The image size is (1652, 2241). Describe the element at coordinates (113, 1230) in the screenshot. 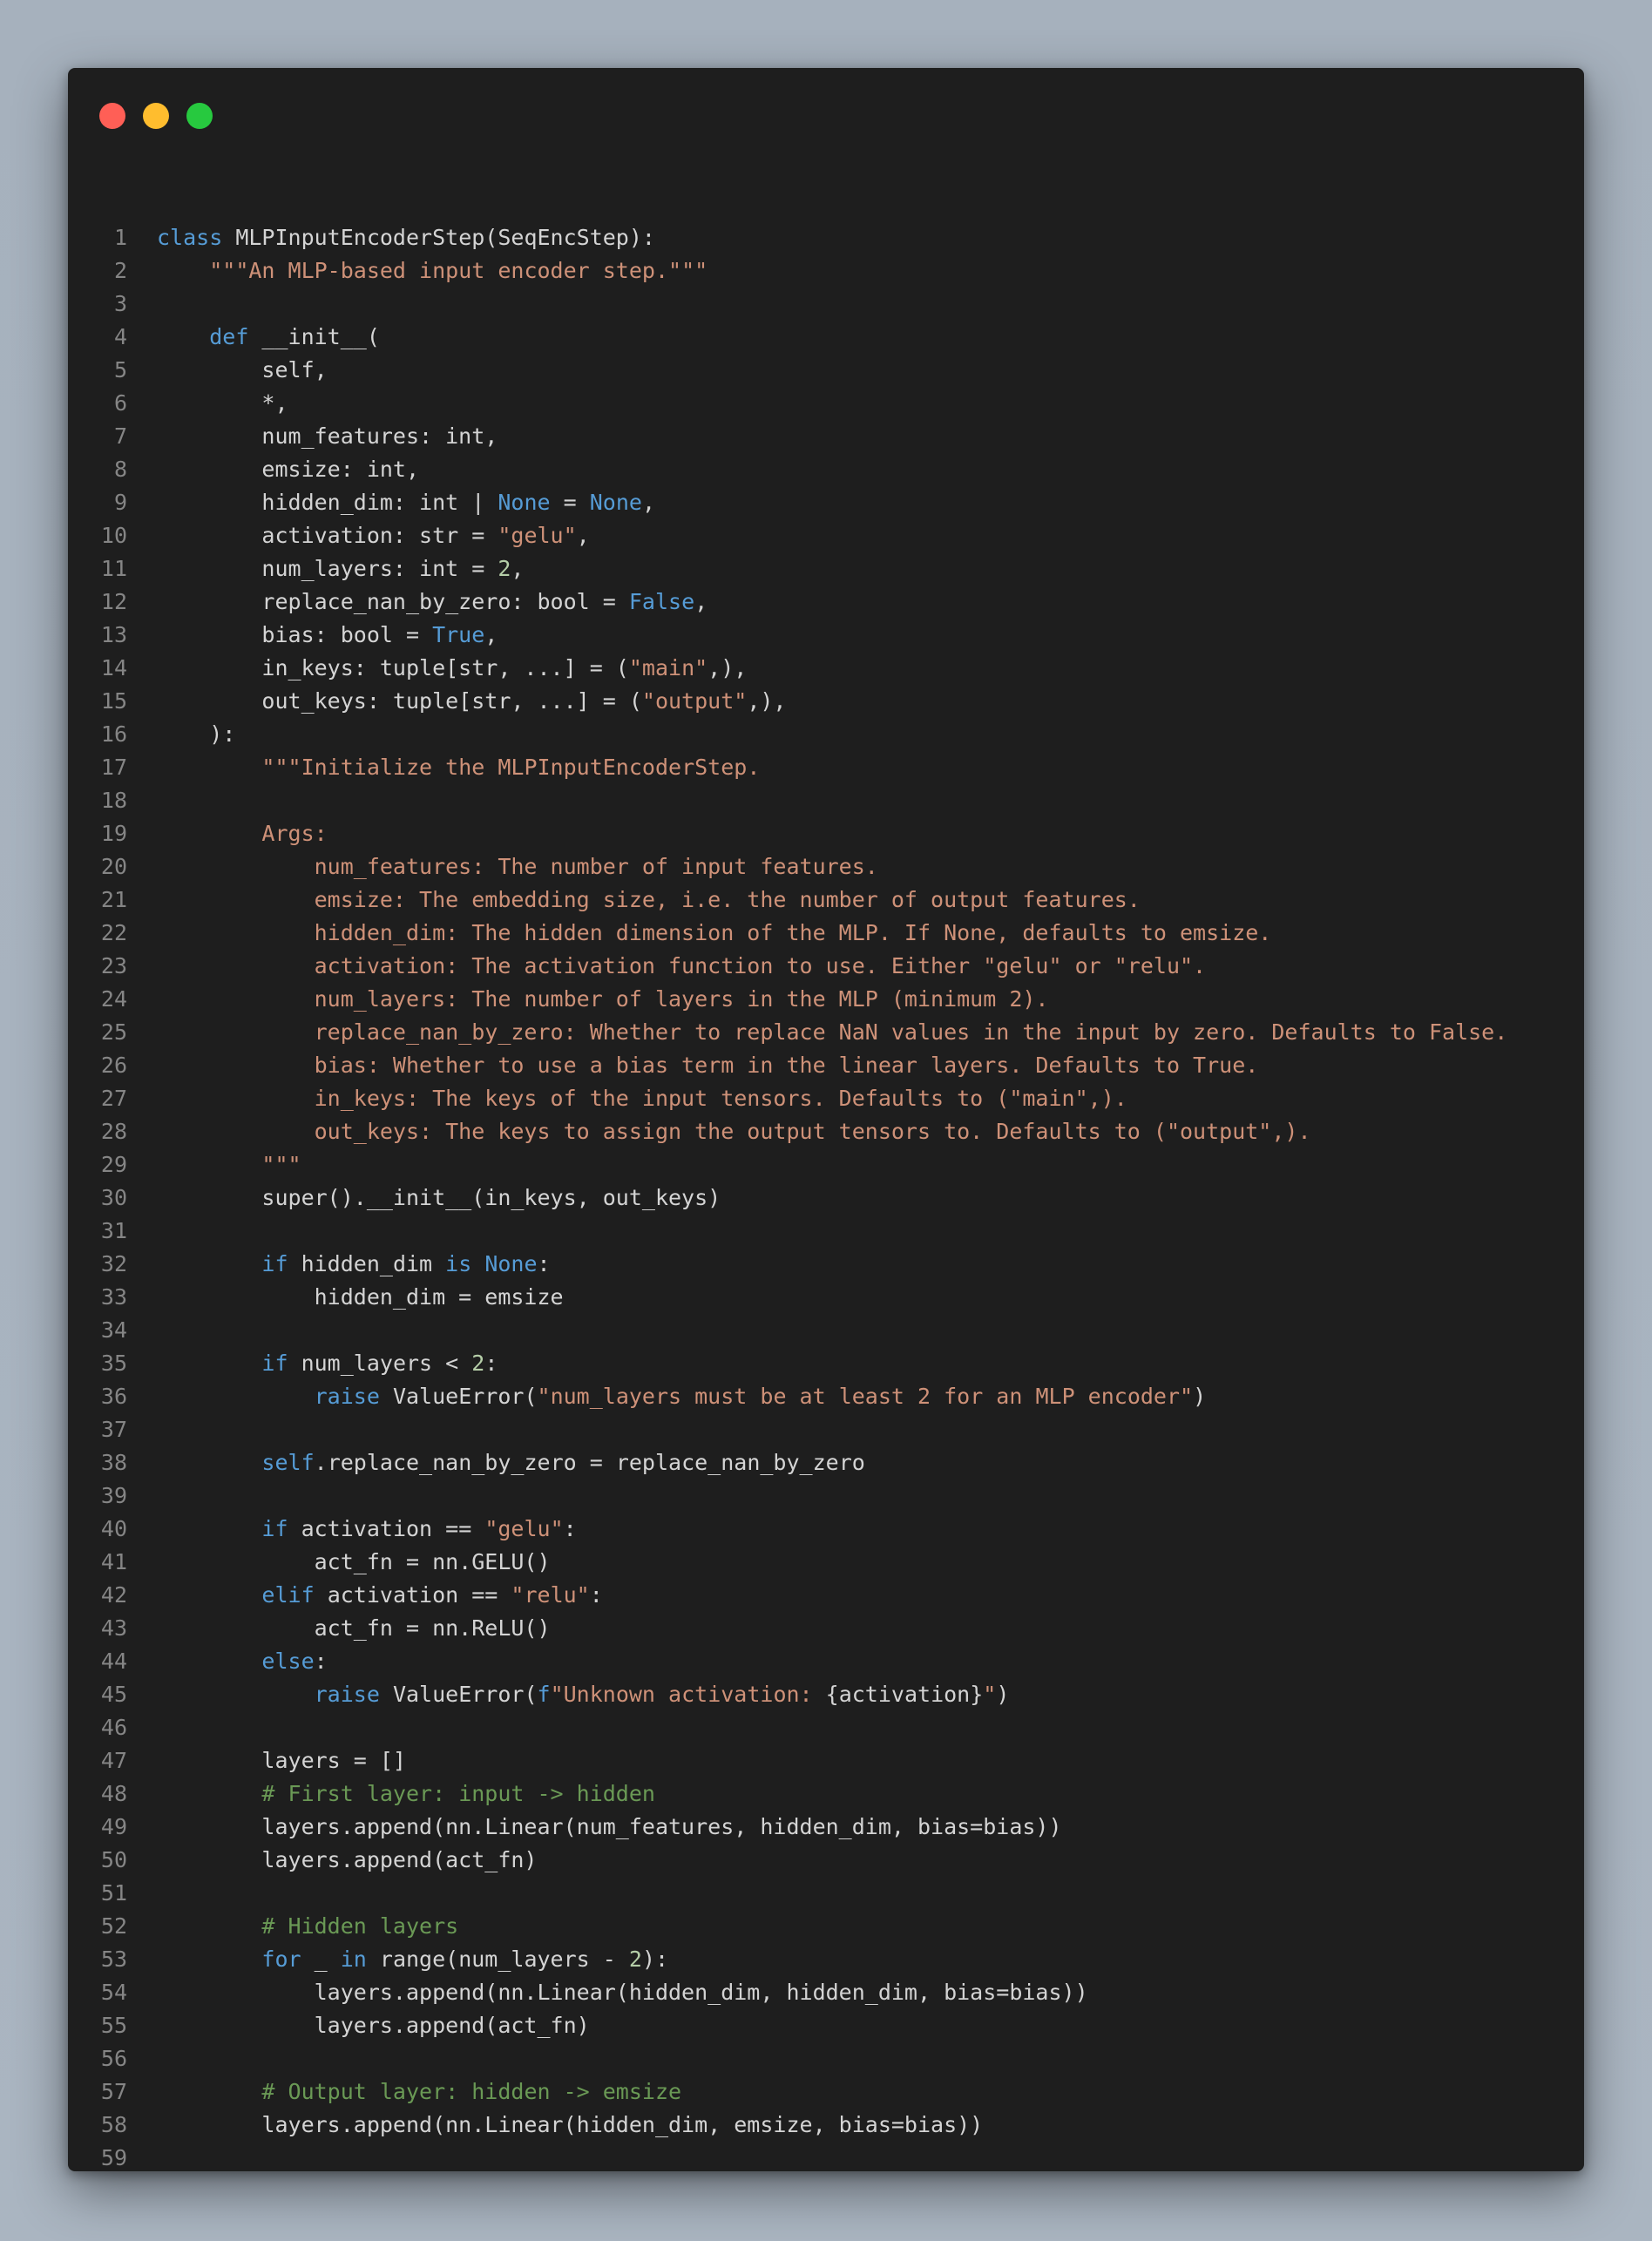

I see `line-number: 31` at that location.